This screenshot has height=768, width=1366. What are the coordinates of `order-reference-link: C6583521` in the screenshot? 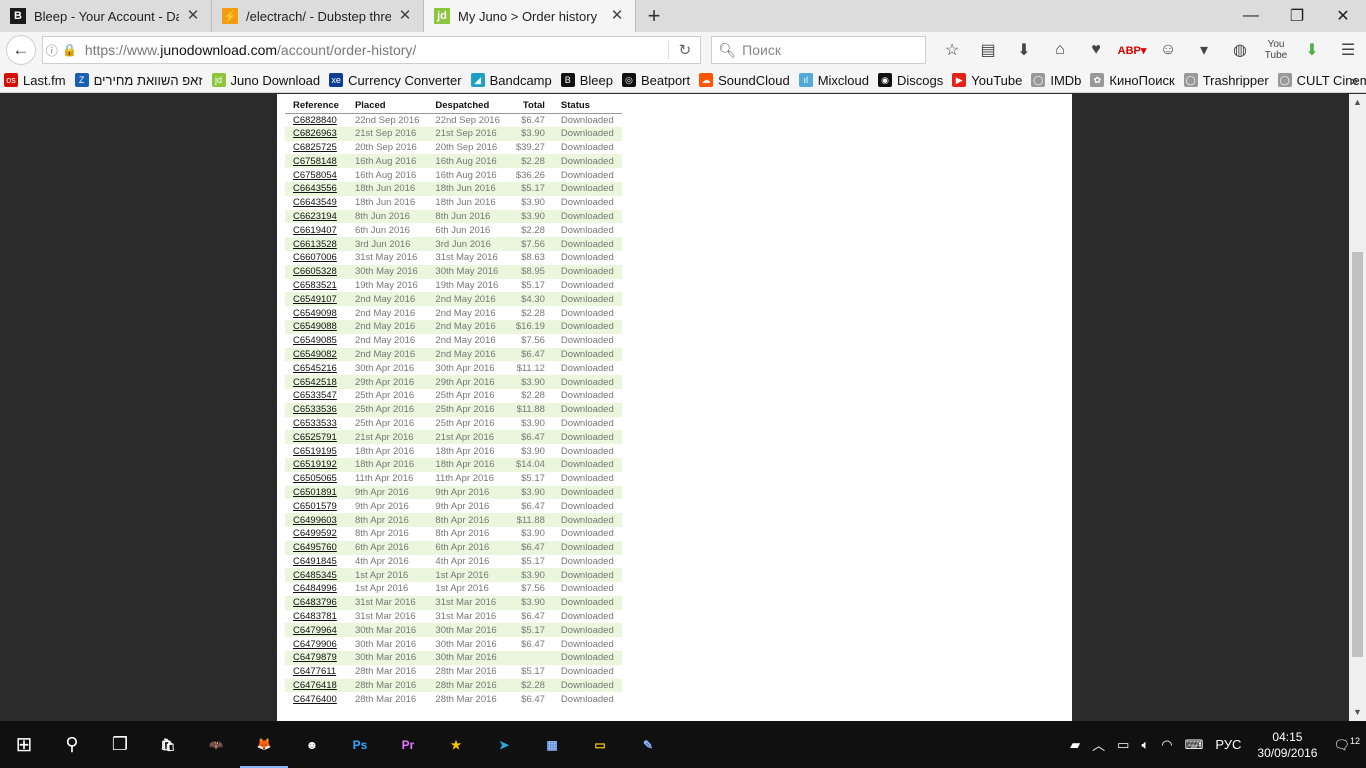 It's located at (316, 286).